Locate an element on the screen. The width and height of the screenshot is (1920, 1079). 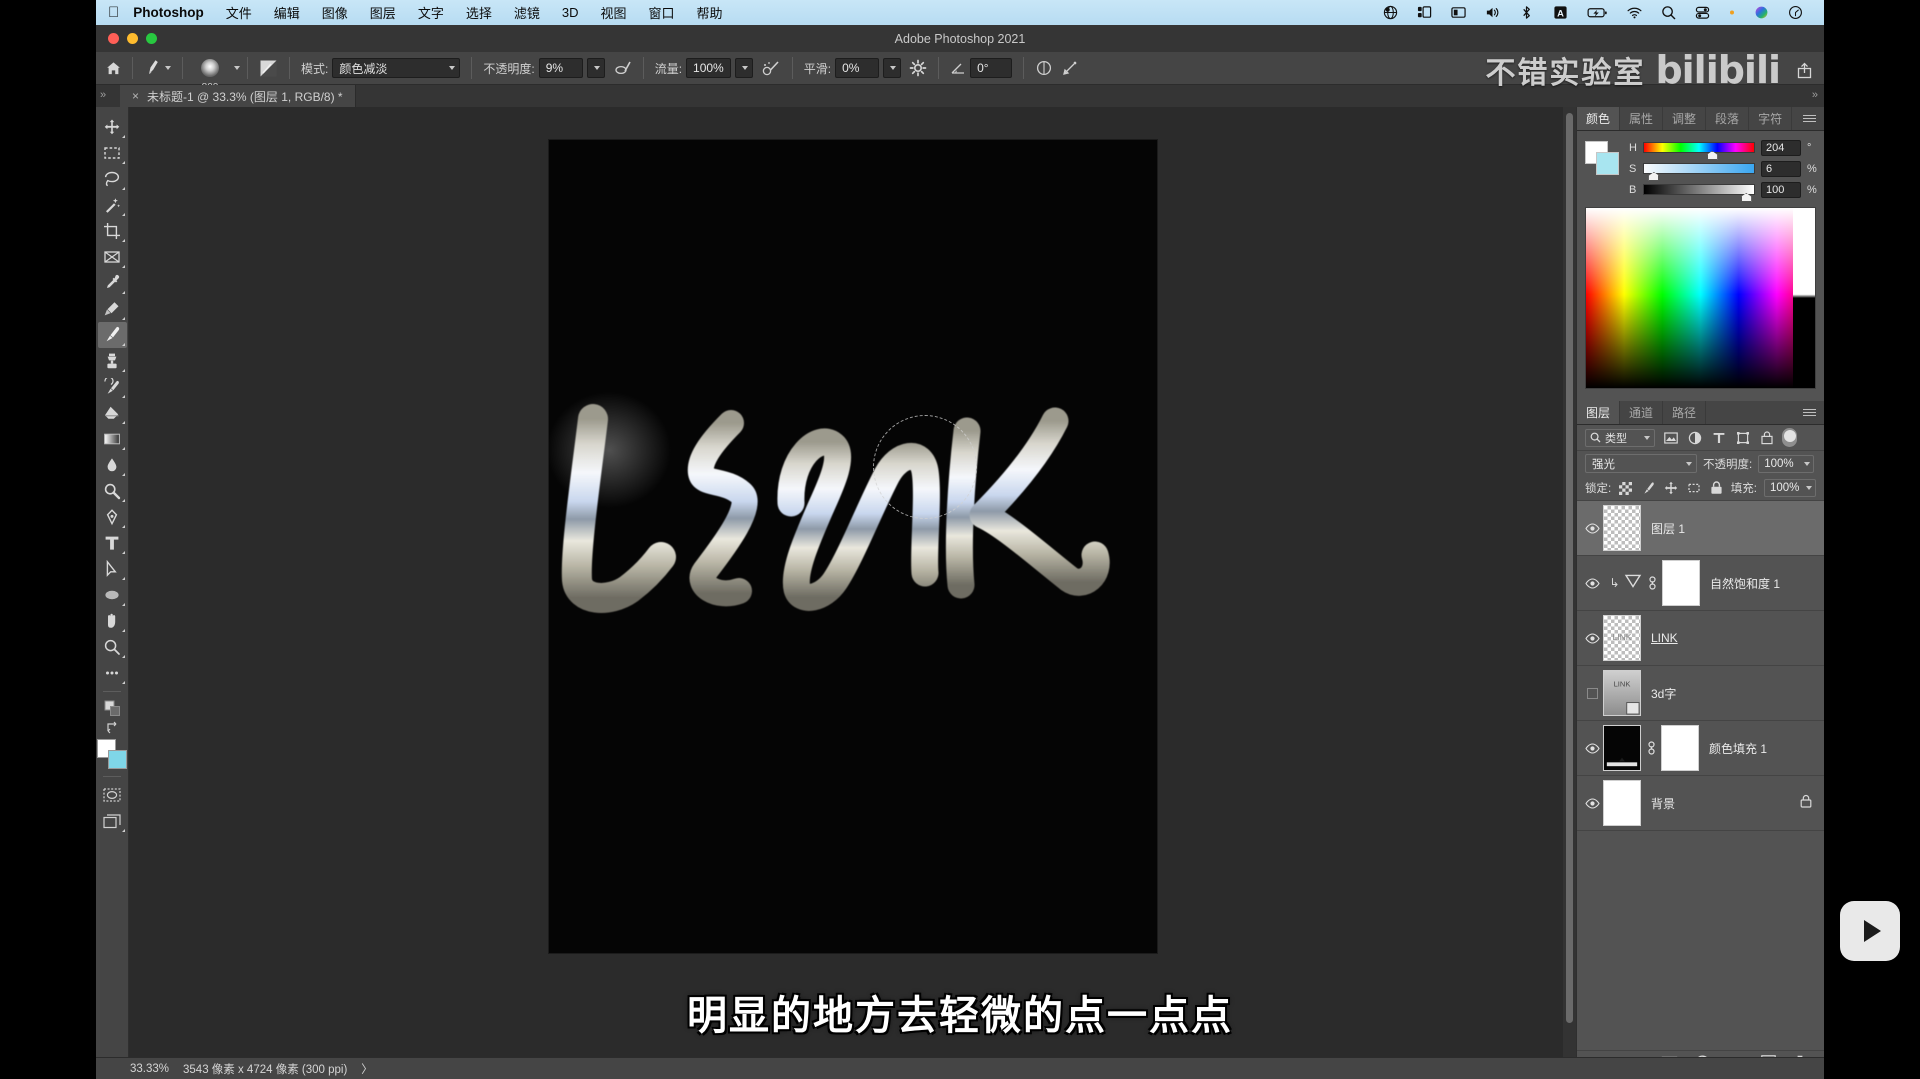
layer-blend-mode-select: 强光 is located at coordinates (1641, 463).